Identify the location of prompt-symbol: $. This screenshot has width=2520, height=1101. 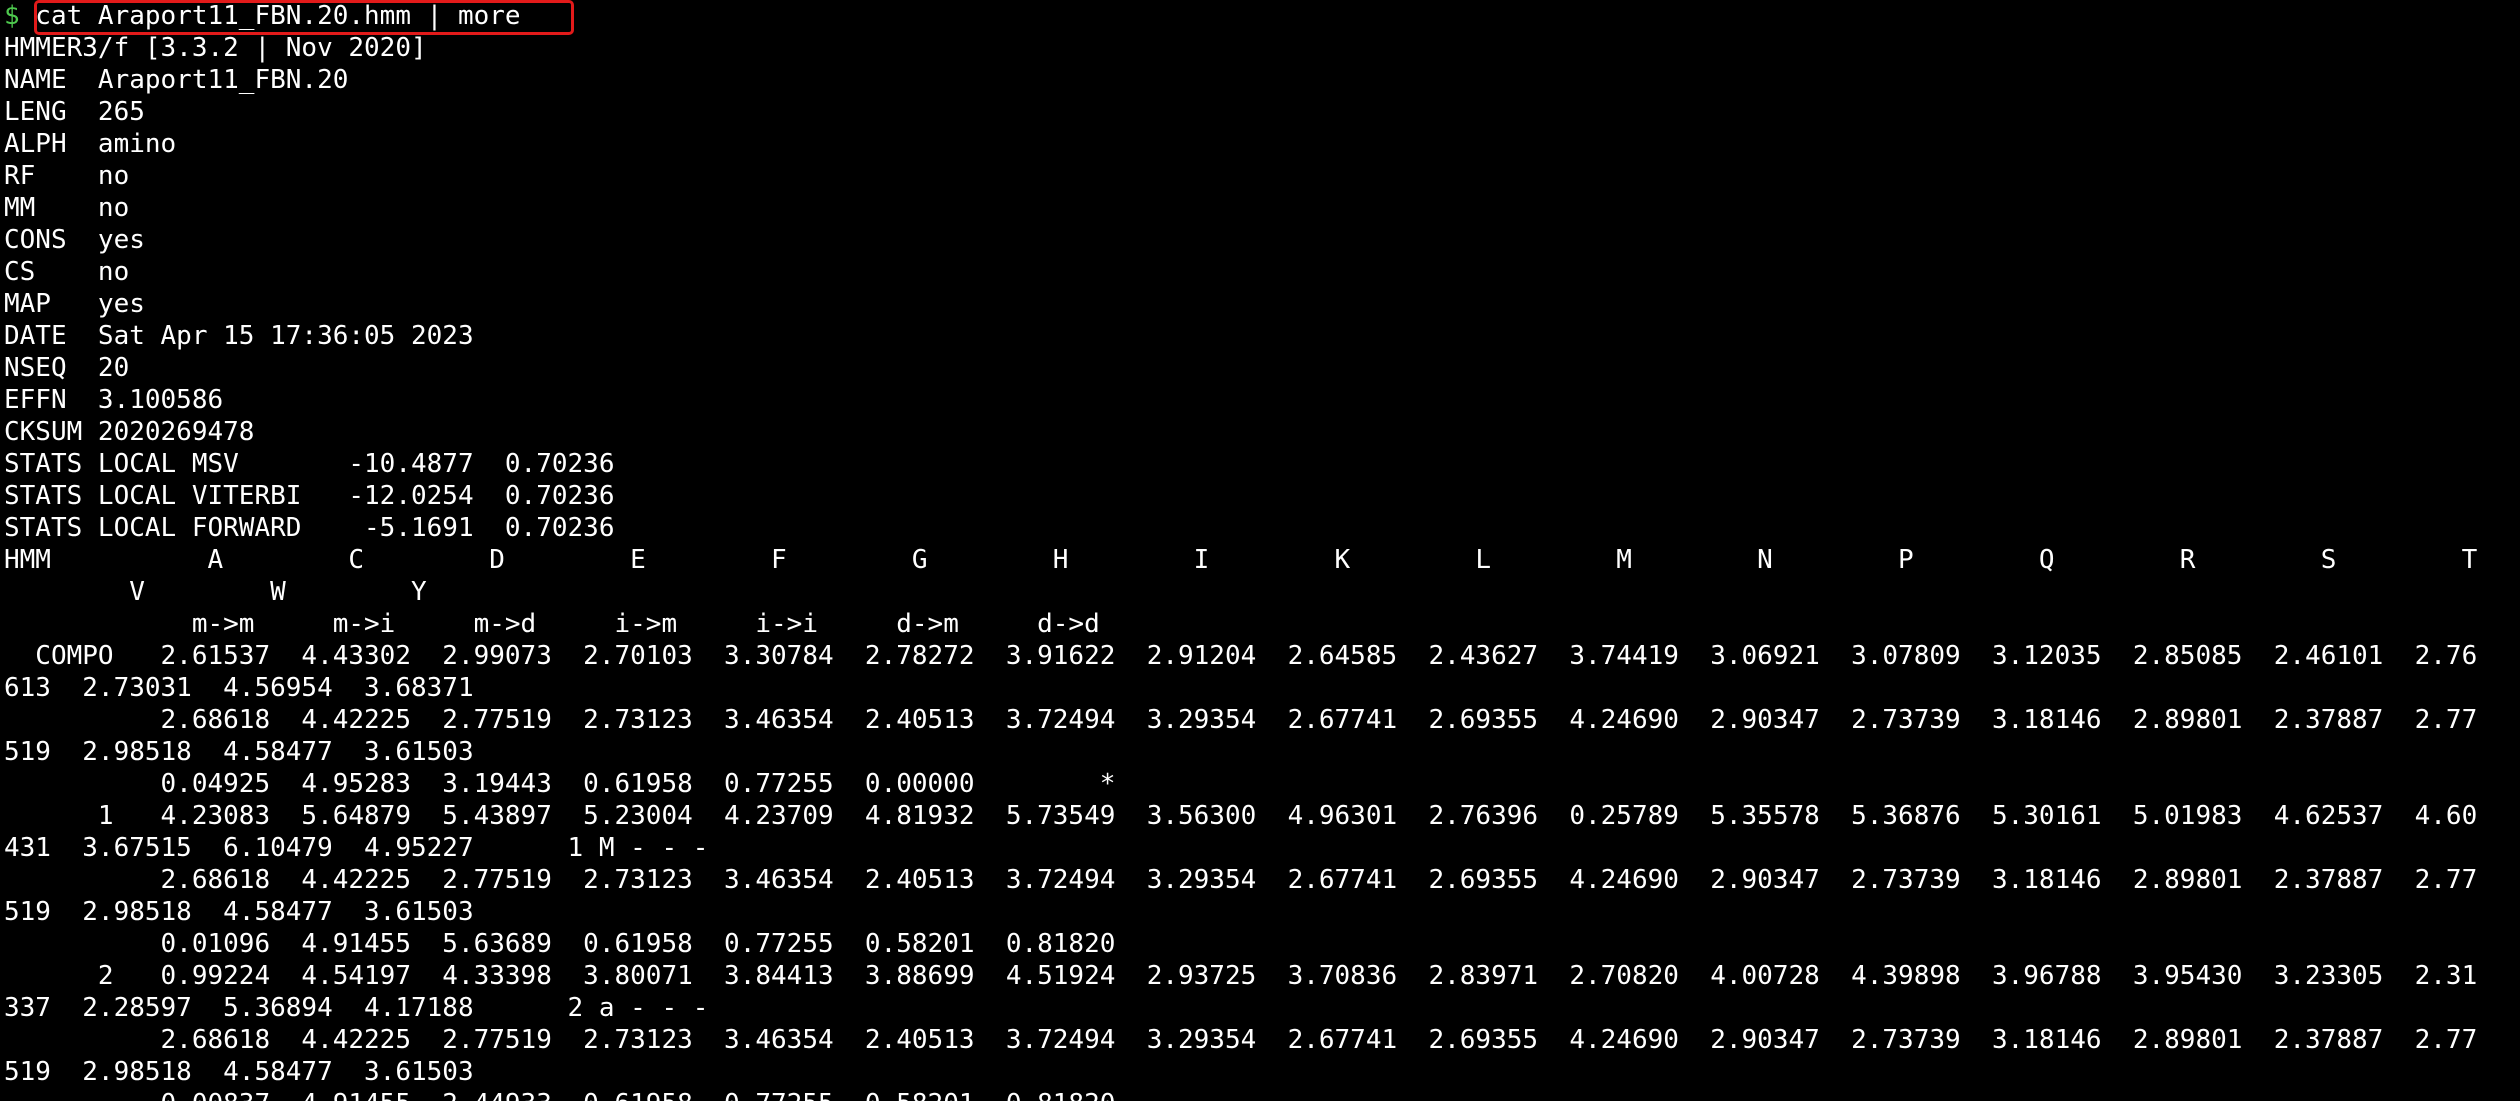
(12, 16).